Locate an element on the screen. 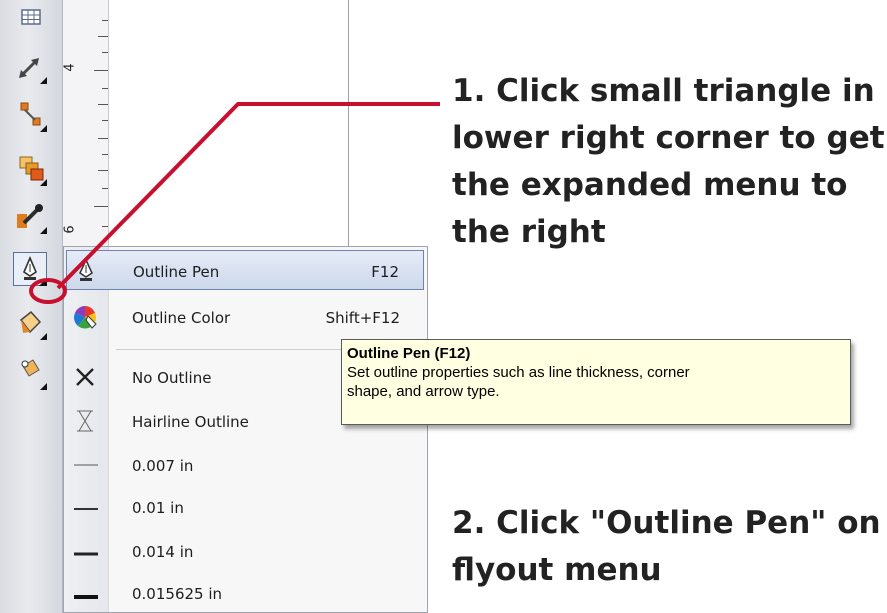 Image resolution: width=887 pixels, height=613 pixels. menu-item-outline-color: Outline Color Shift+F12 is located at coordinates (245, 317).